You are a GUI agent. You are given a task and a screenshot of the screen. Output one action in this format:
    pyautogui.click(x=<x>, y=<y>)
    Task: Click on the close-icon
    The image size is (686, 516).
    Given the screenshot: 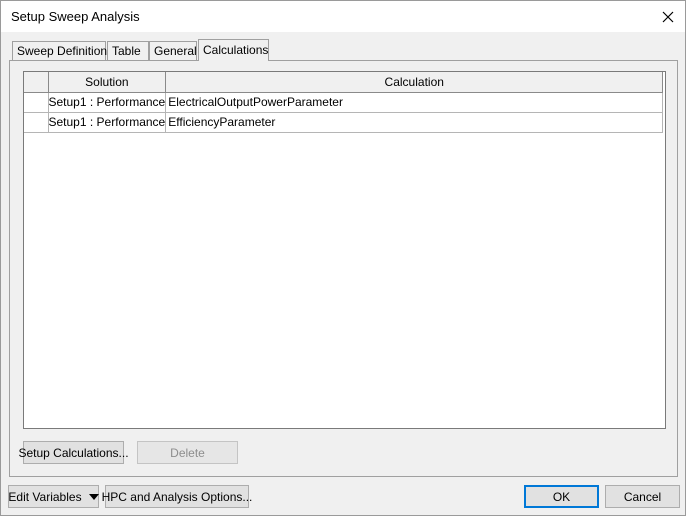 What is the action you would take?
    pyautogui.click(x=668, y=16)
    